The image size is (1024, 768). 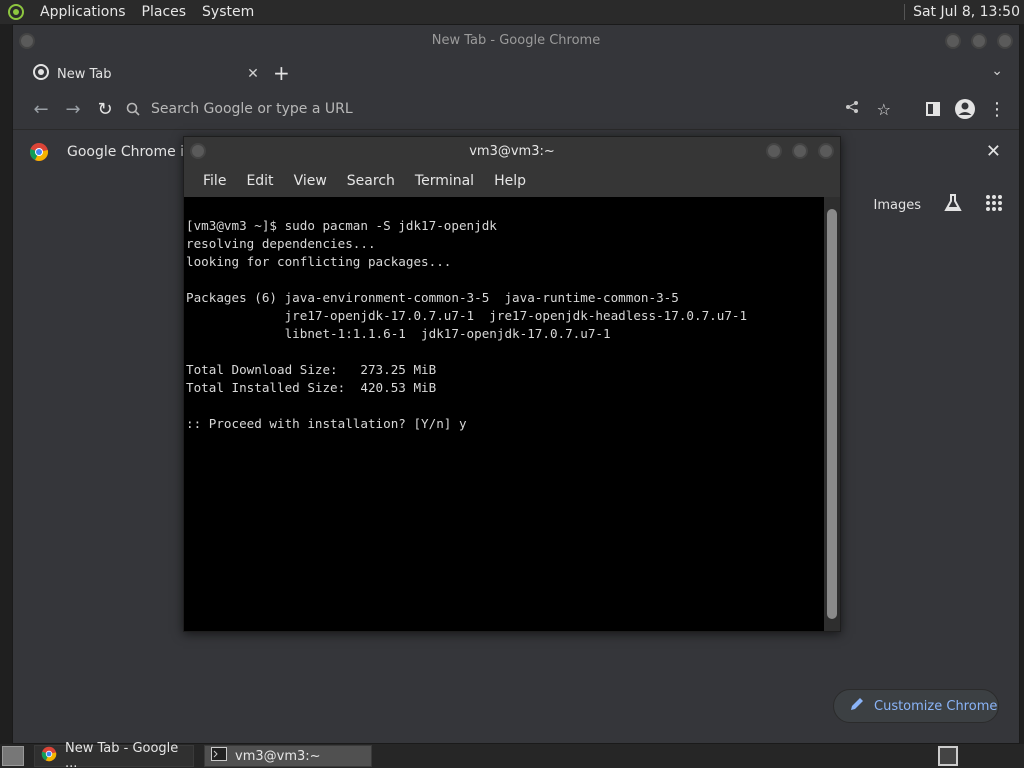 I want to click on terminal-line: :: Proceed with installation? [Y/n] y, so click(x=326, y=423).